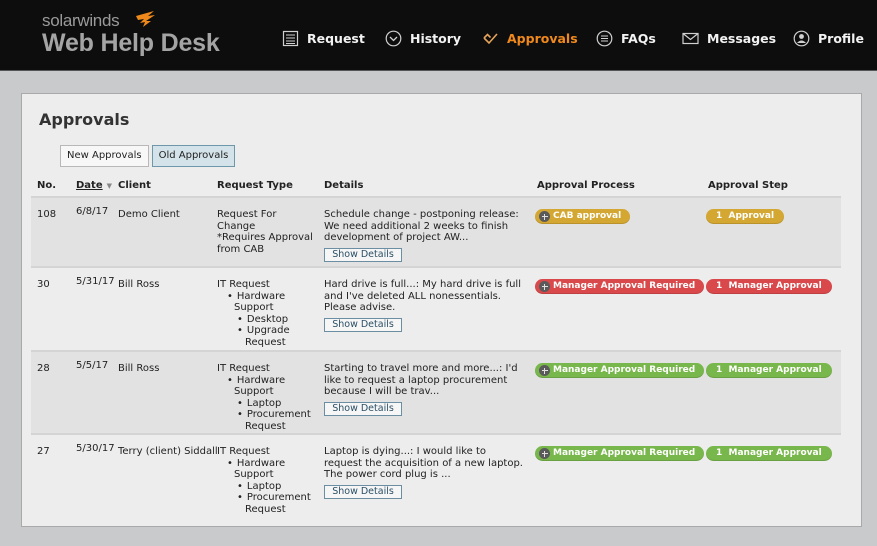 The width and height of the screenshot is (877, 546). What do you see at coordinates (841, 38) in the screenshot?
I see `nav-profile-label: Profile` at bounding box center [841, 38].